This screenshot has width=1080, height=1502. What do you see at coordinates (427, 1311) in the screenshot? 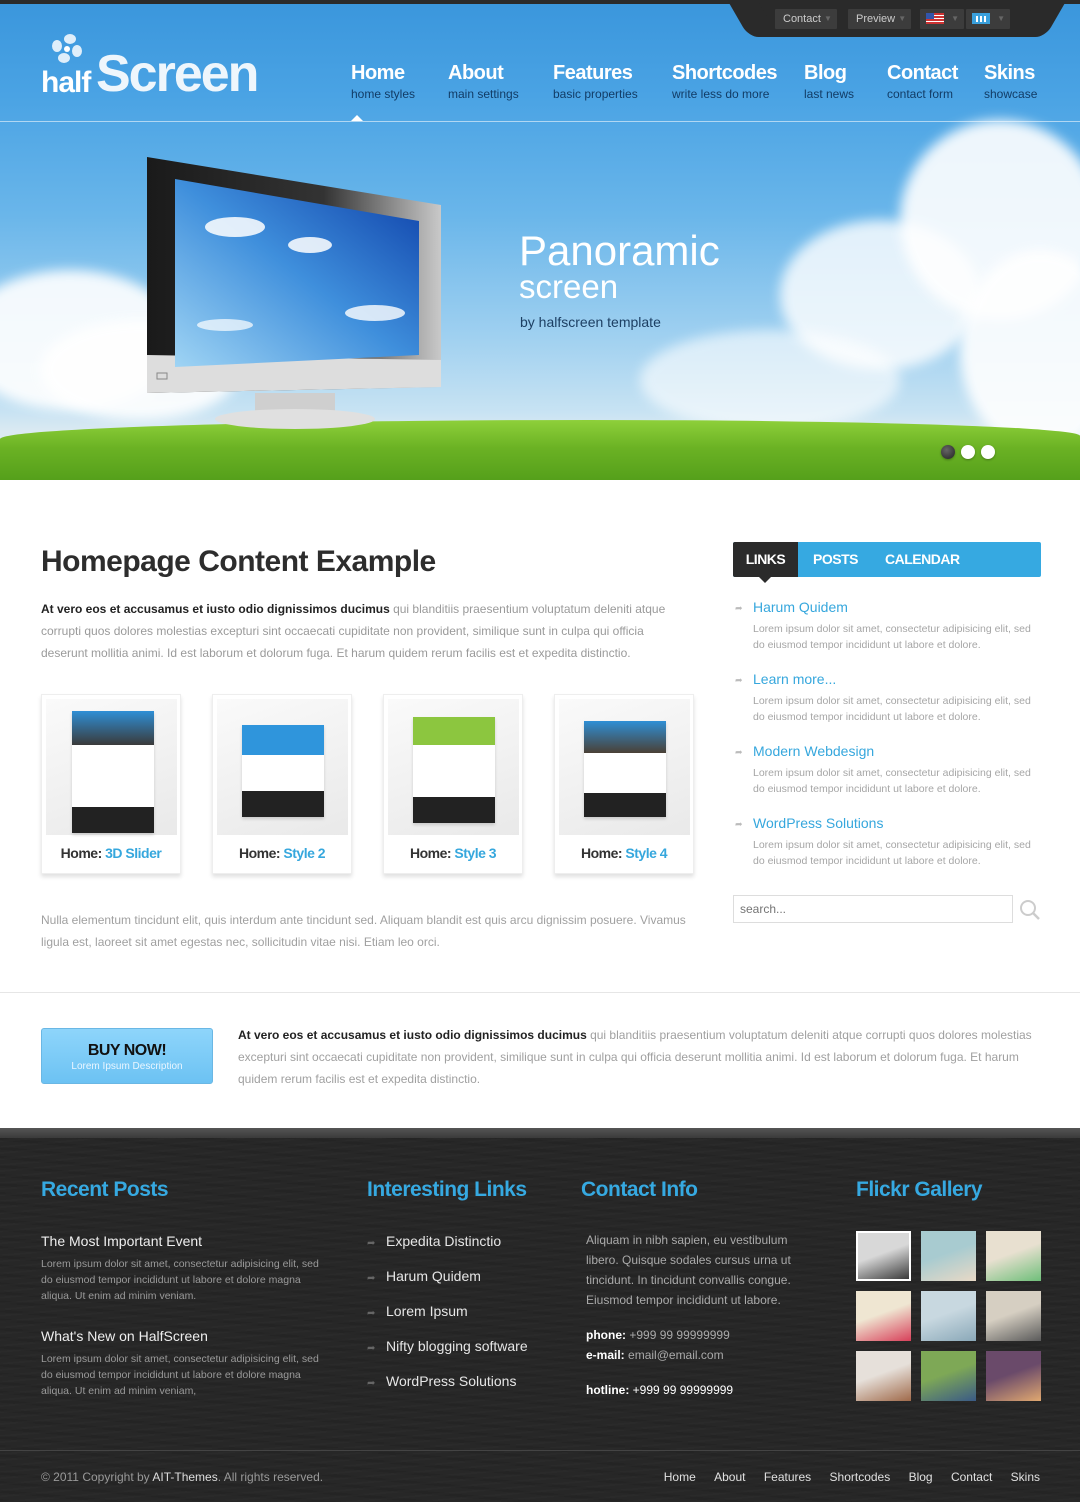
I see `footer-link-label: Lorem Ipsum` at bounding box center [427, 1311].